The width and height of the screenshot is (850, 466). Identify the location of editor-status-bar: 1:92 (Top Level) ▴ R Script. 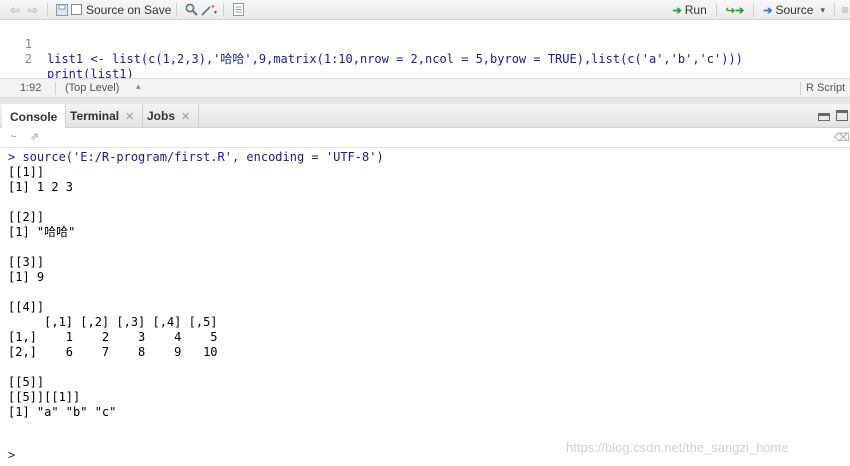
(425, 88).